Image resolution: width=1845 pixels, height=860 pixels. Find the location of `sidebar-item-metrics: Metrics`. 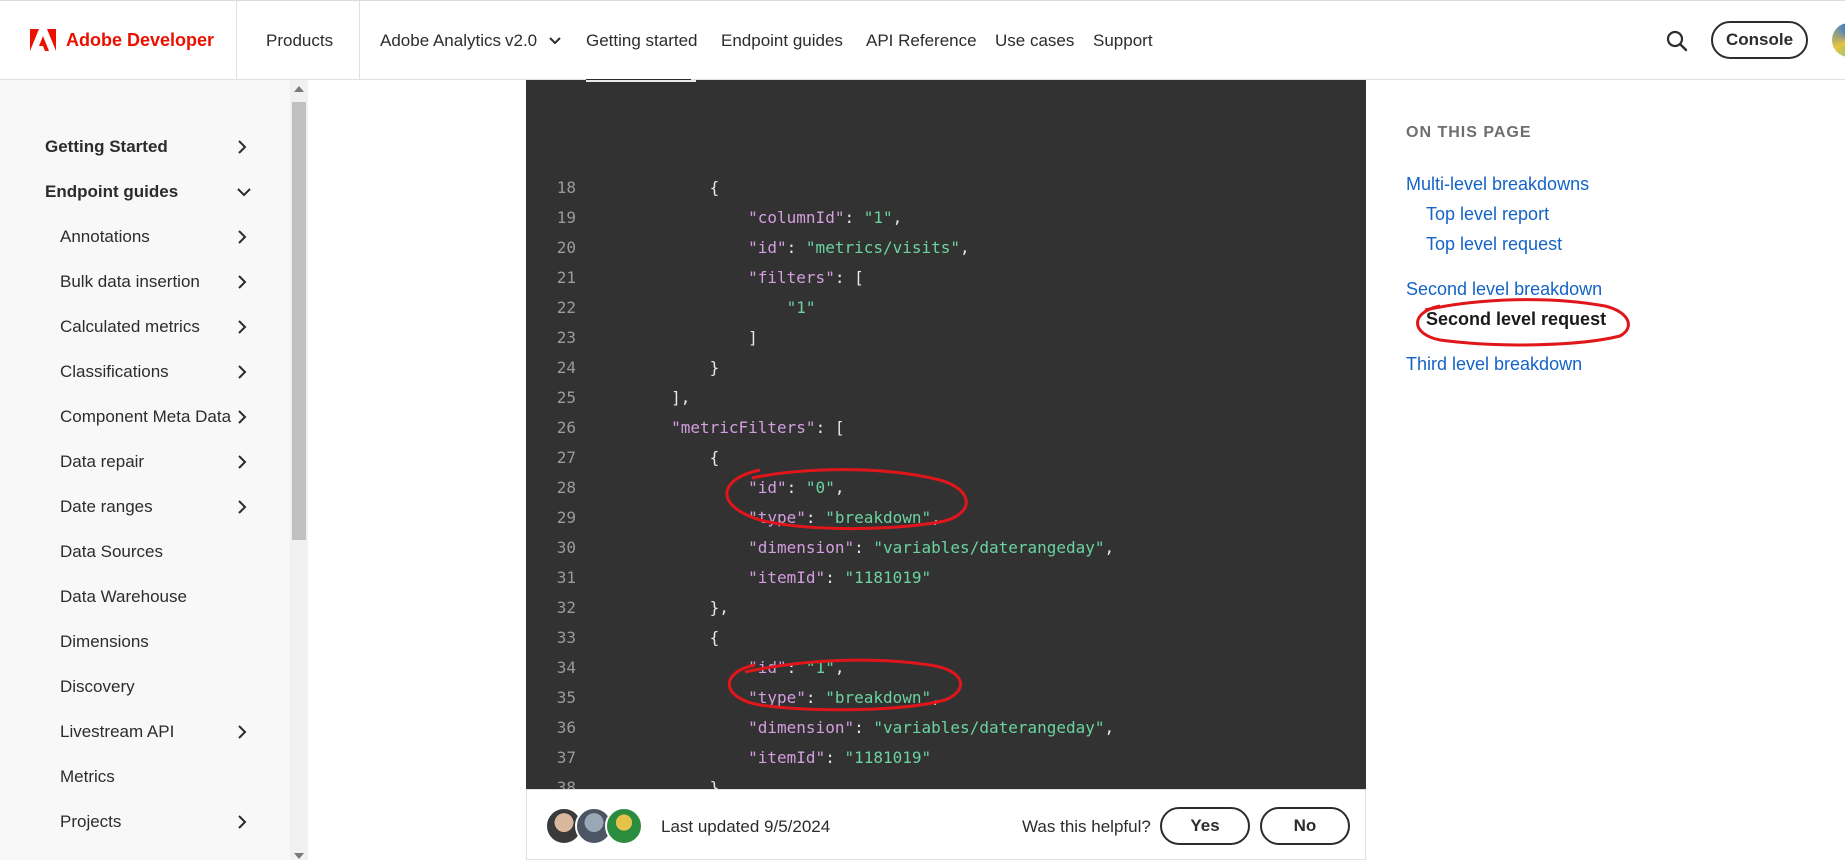

sidebar-item-metrics: Metrics is located at coordinates (87, 777).